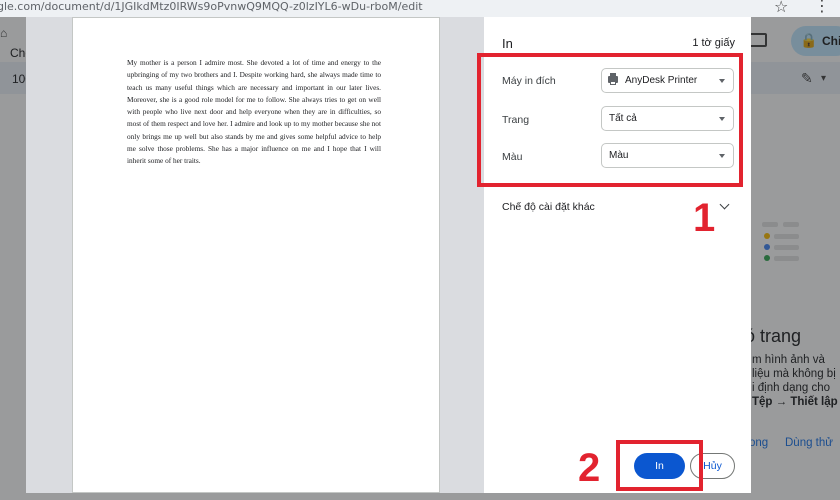  I want to click on bookmark-star-icon: ☆, so click(781, 8).